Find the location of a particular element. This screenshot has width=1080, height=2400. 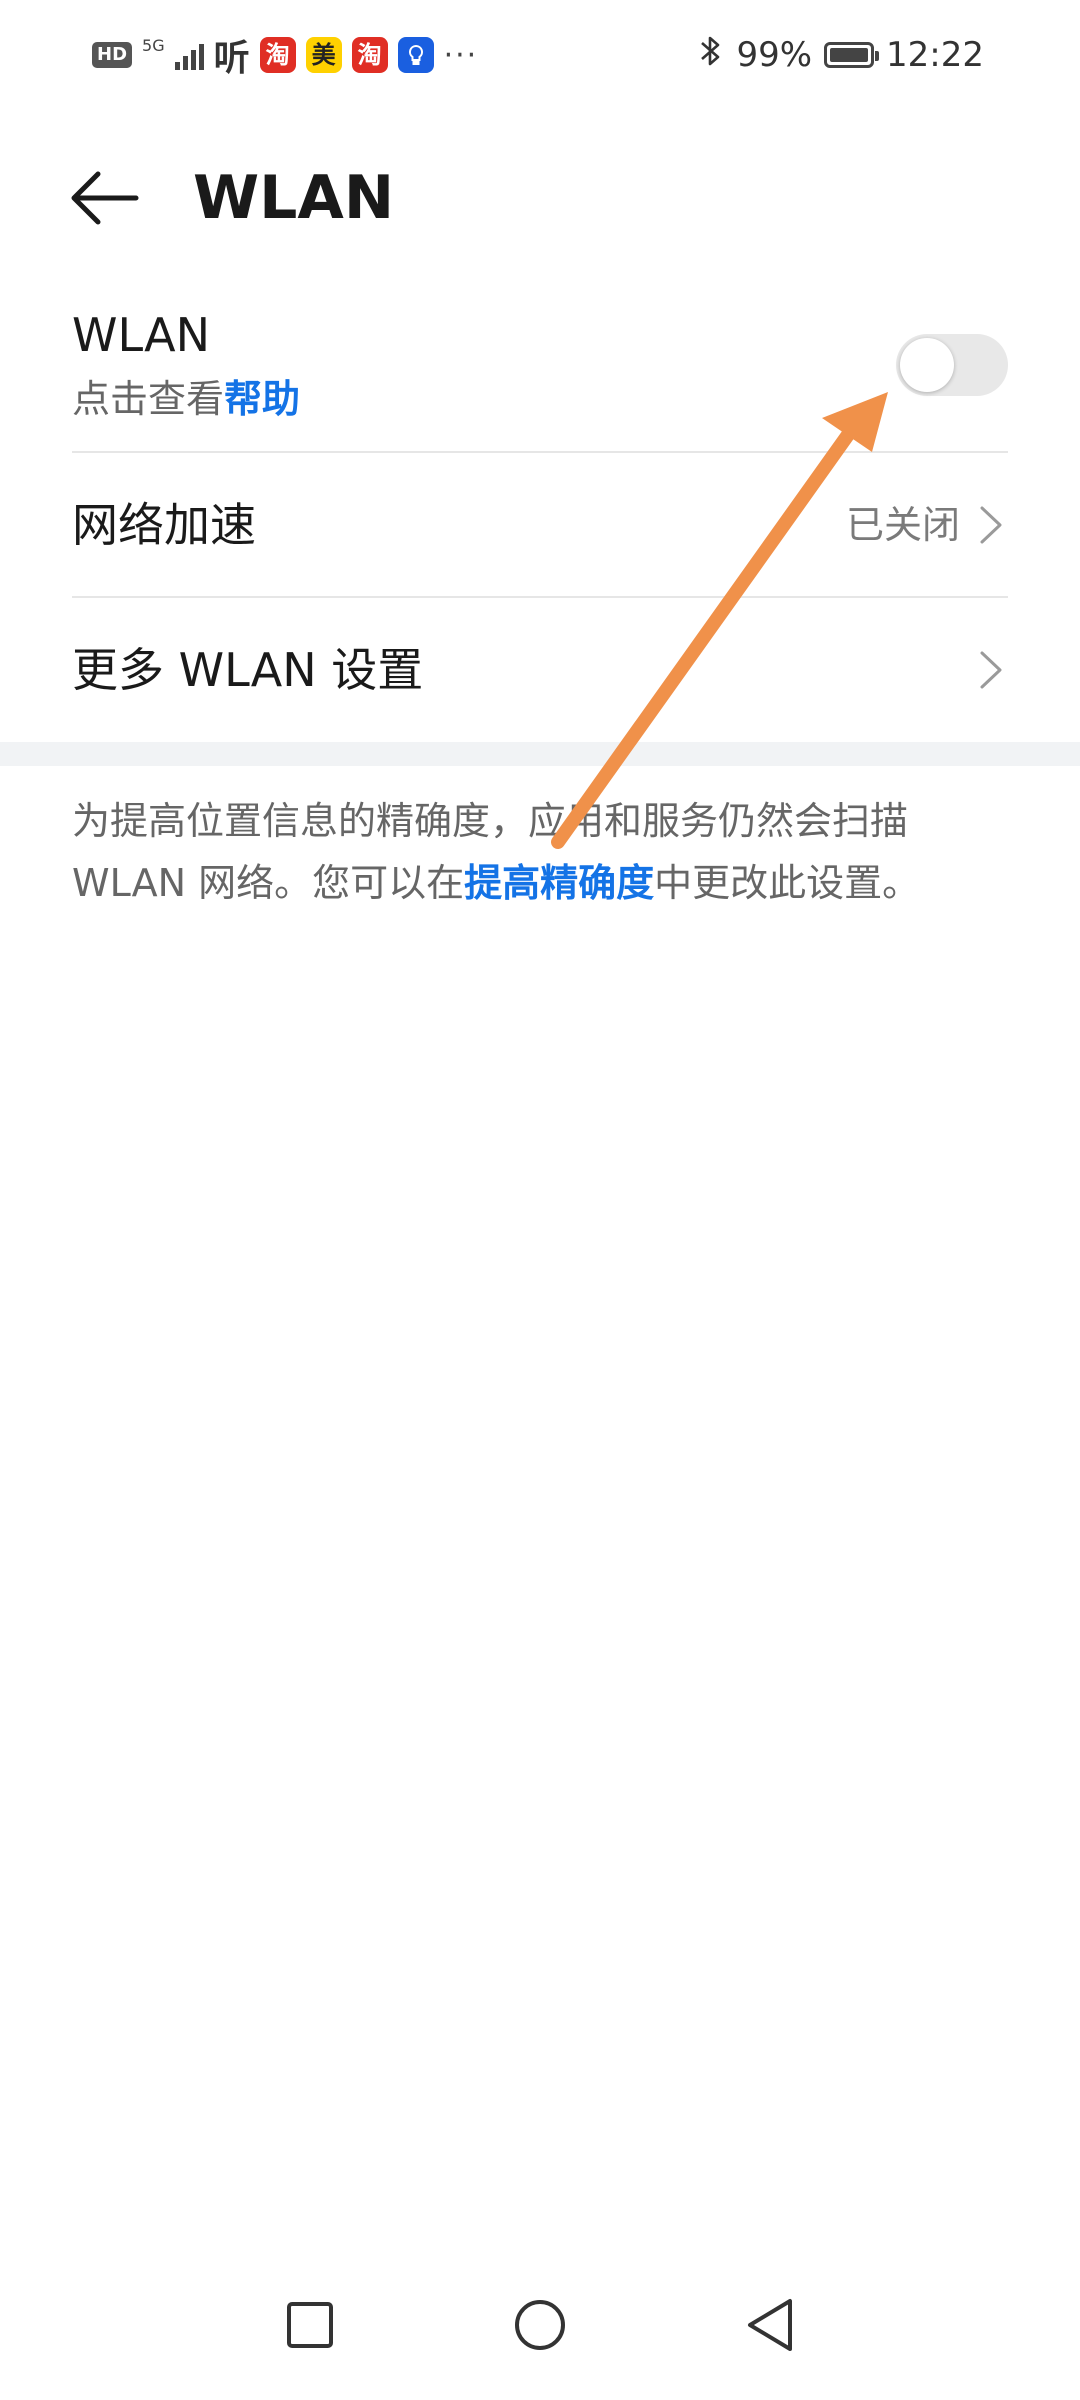

page-title: WLAN is located at coordinates (294, 198).